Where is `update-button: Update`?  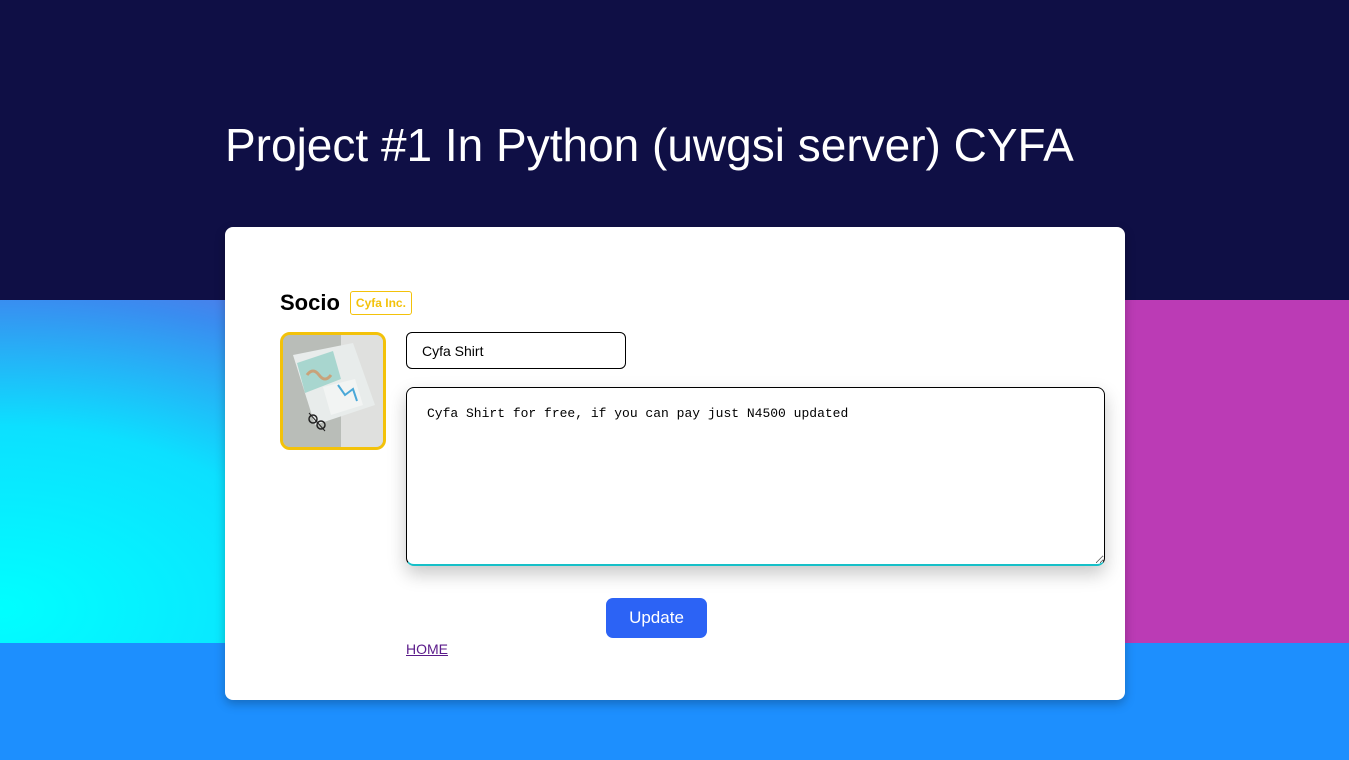 update-button: Update is located at coordinates (656, 618).